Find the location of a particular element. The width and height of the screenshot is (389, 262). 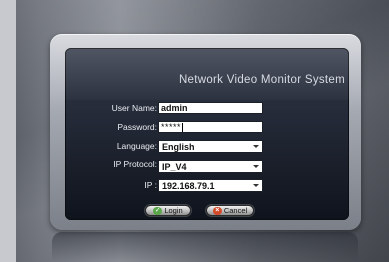

password-label: Password: is located at coordinates (137, 127).